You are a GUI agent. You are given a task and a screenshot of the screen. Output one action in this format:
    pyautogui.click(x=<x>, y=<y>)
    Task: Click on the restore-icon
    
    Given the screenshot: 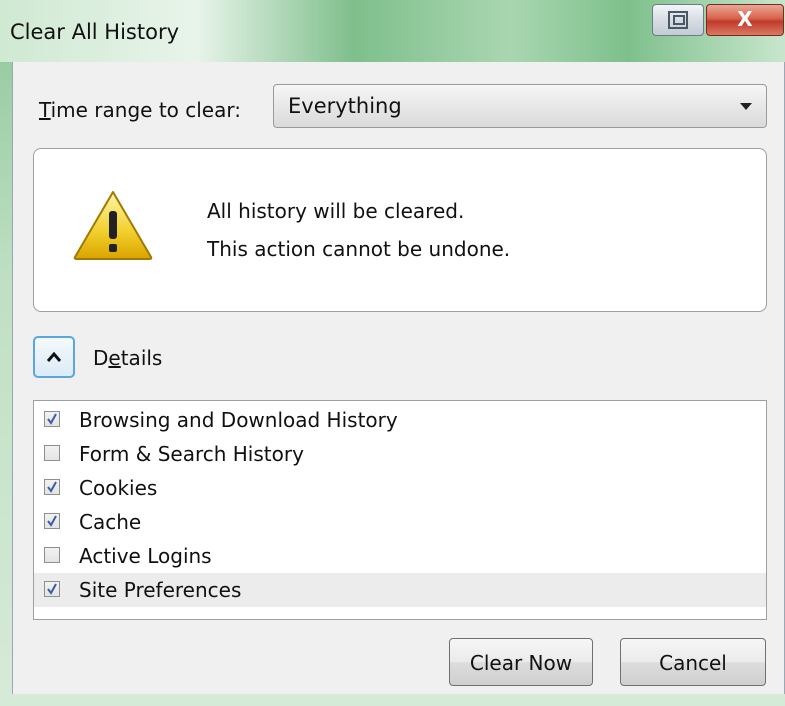 What is the action you would take?
    pyautogui.click(x=678, y=20)
    